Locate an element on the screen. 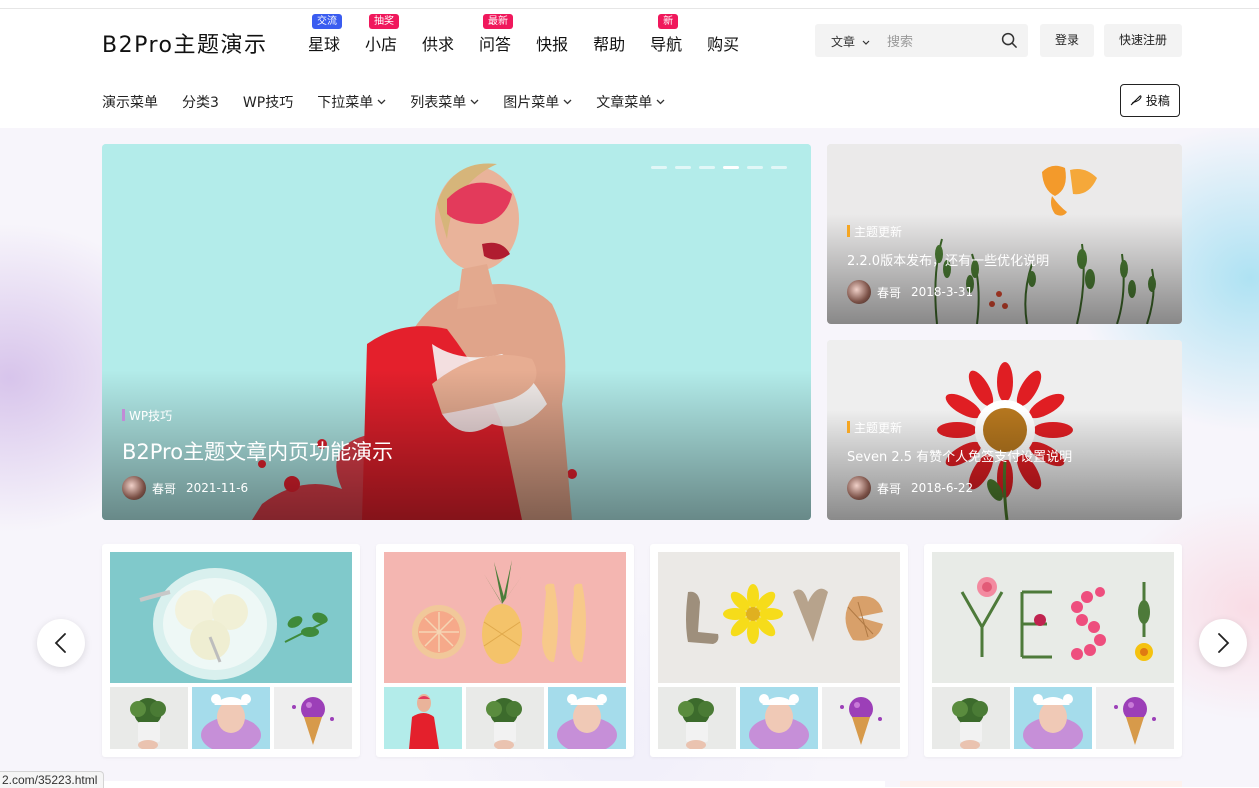  subnav-item-category3: 分类3 is located at coordinates (200, 102).